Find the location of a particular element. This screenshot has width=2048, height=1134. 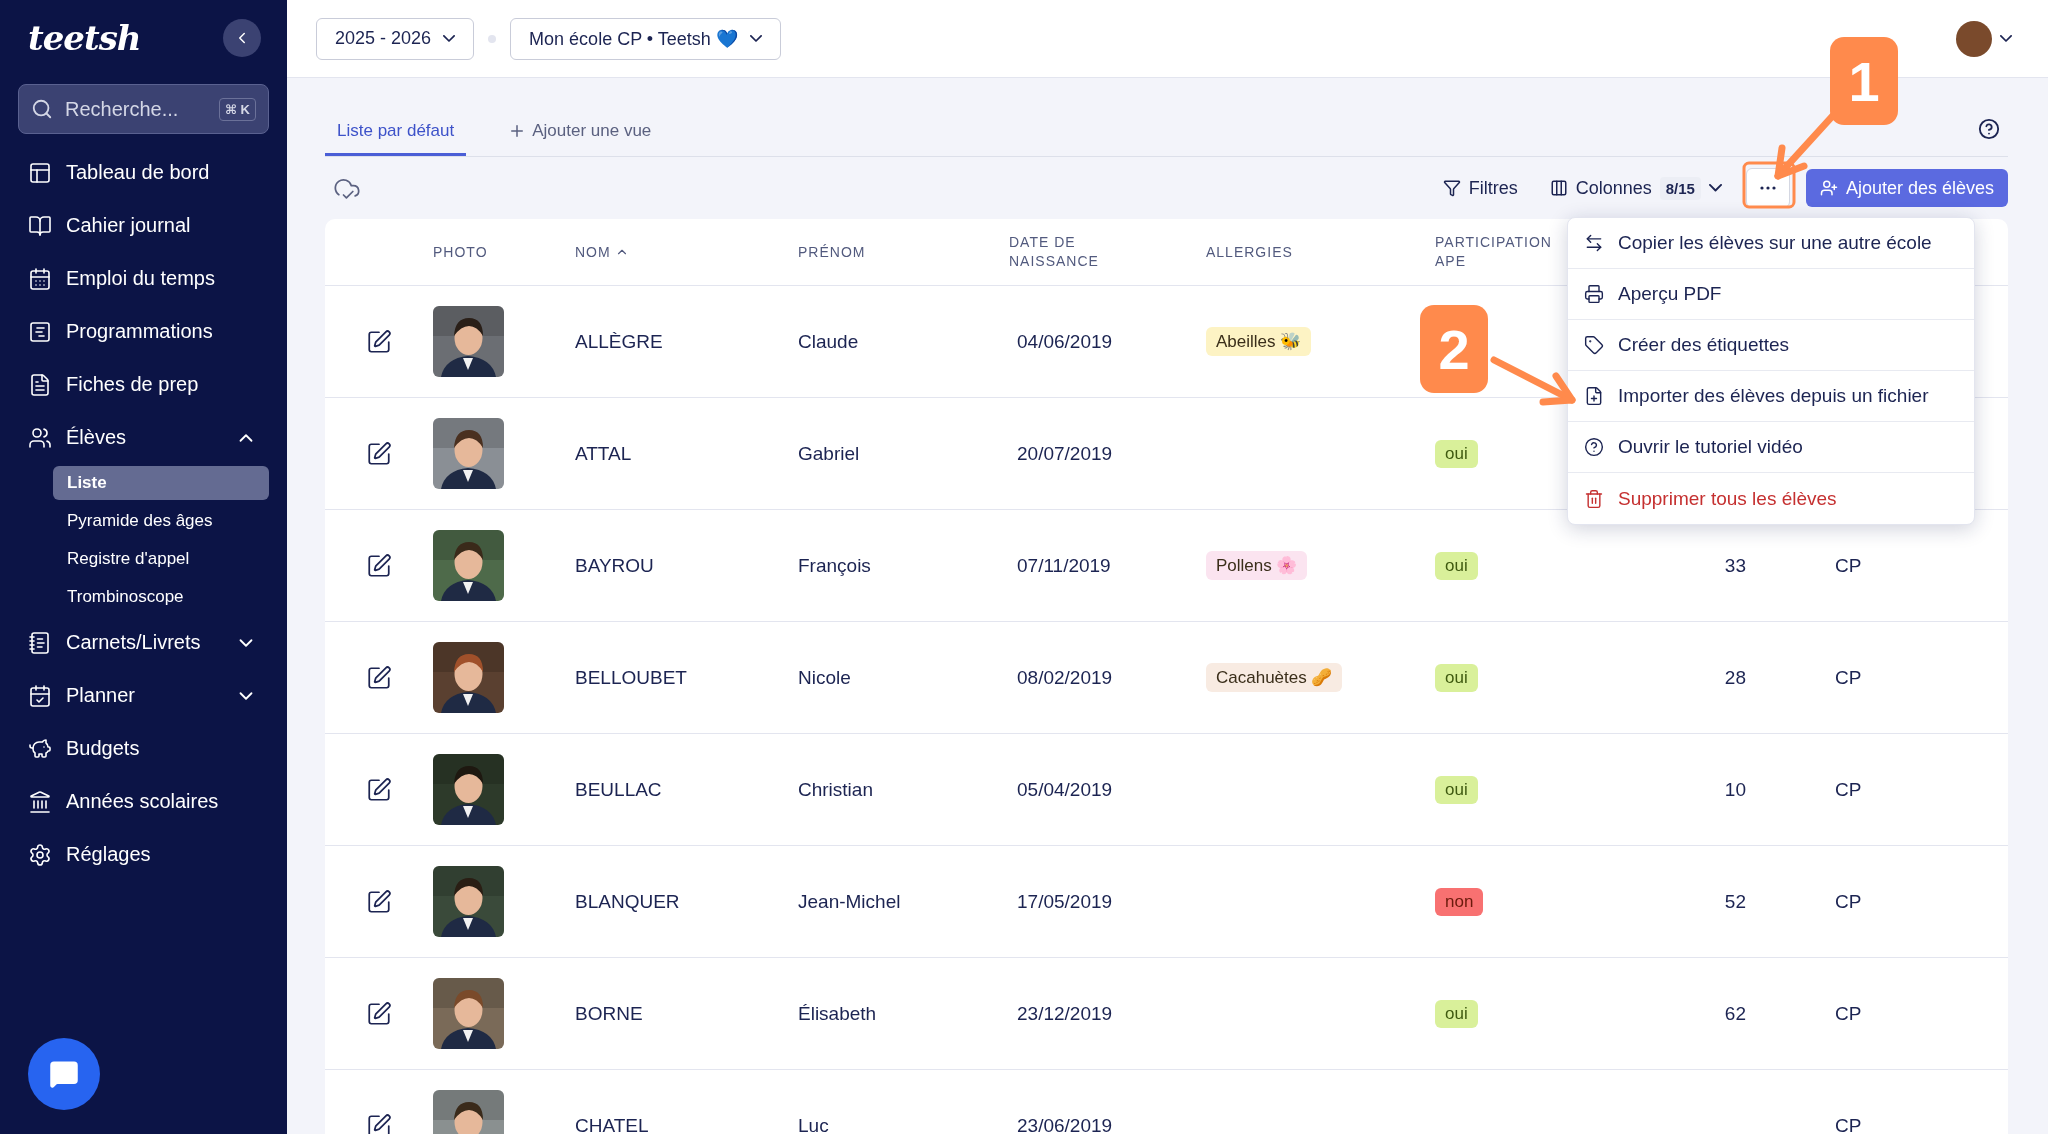

separator-dot is located at coordinates (492, 38).